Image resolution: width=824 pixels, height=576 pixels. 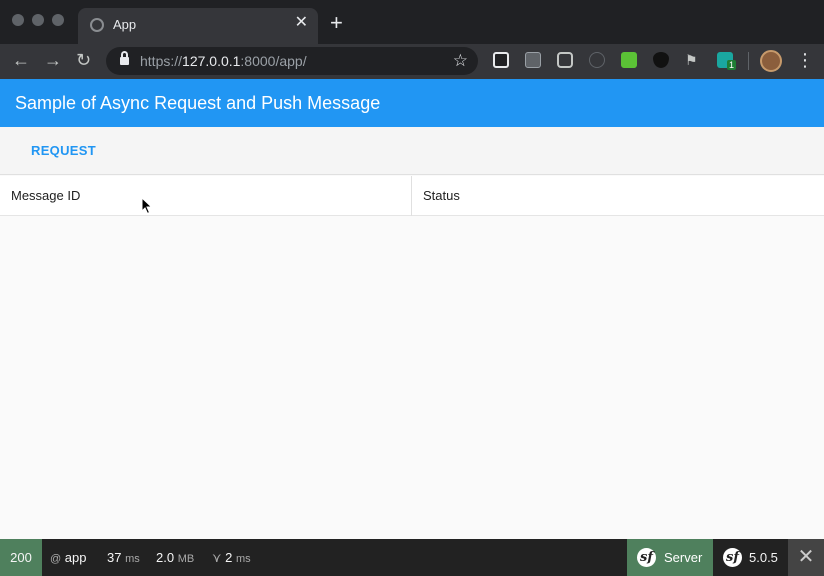 What do you see at coordinates (301, 23) in the screenshot?
I see `close-tab-icon: ✕` at bounding box center [301, 23].